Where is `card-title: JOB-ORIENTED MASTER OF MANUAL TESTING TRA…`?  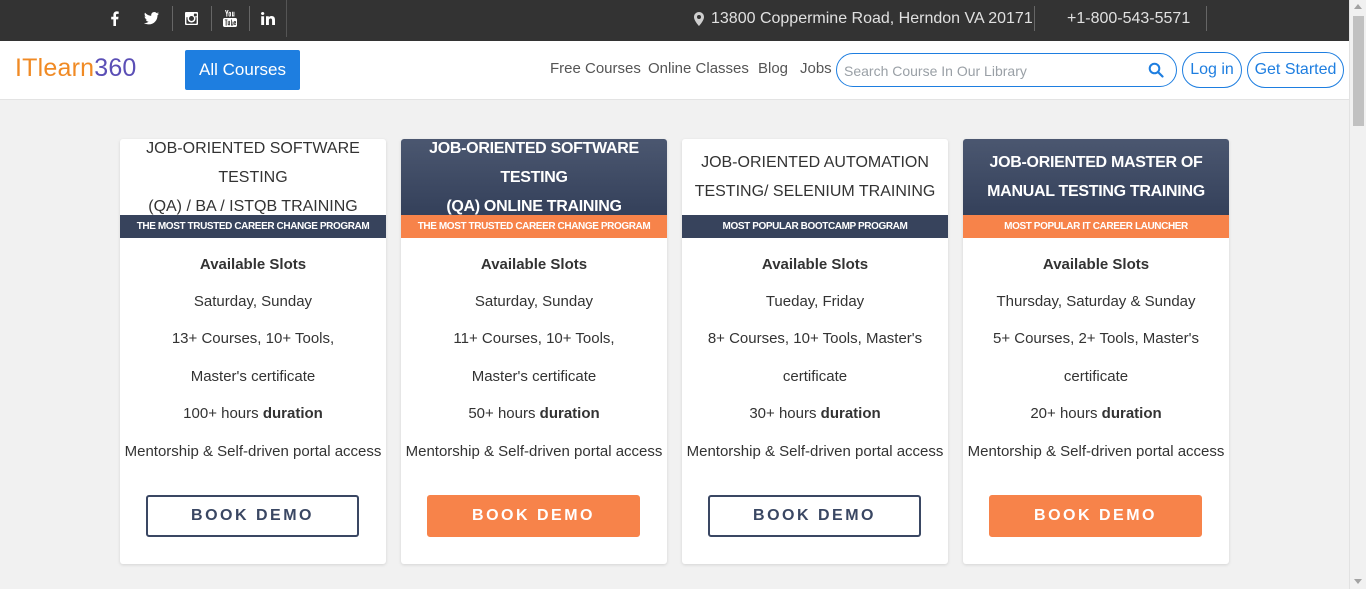
card-title: JOB-ORIENTED MASTER OF MANUAL TESTING TRA… is located at coordinates (1096, 177).